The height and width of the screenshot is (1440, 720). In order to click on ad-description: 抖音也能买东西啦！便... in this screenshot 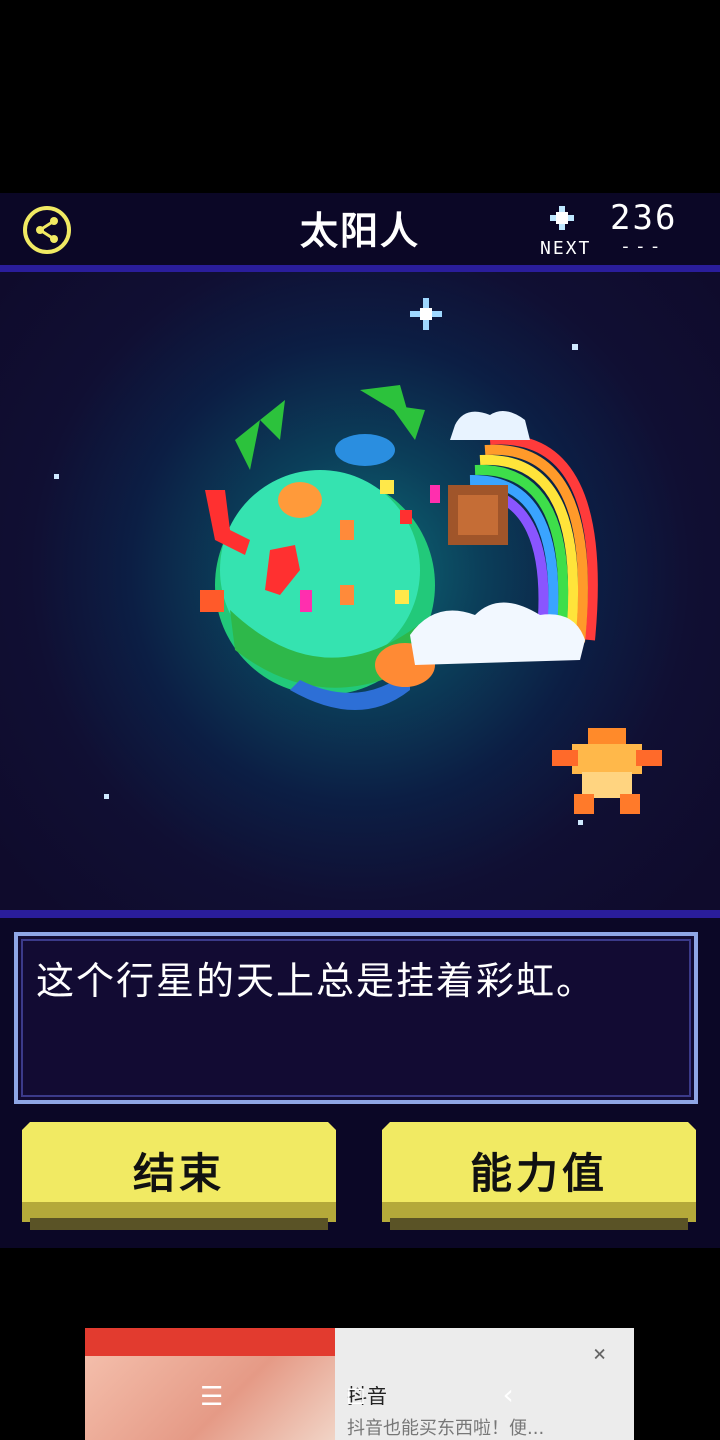, I will do `click(446, 1428)`.